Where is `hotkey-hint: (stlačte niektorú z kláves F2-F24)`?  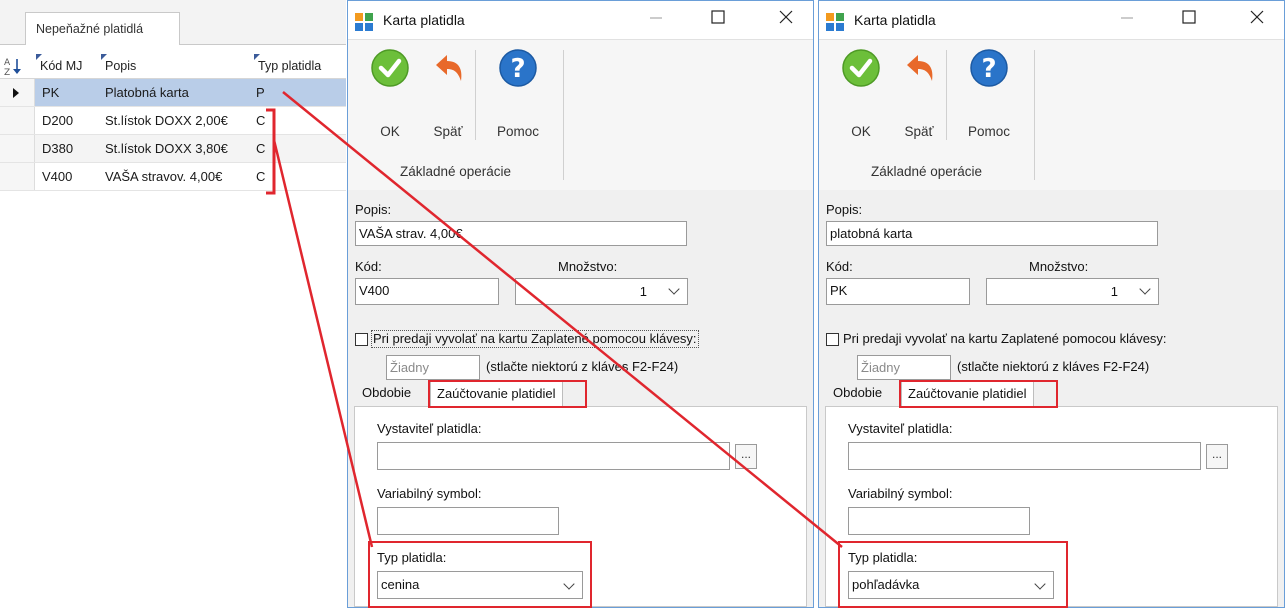 hotkey-hint: (stlačte niektorú z kláves F2-F24) is located at coordinates (1053, 366).